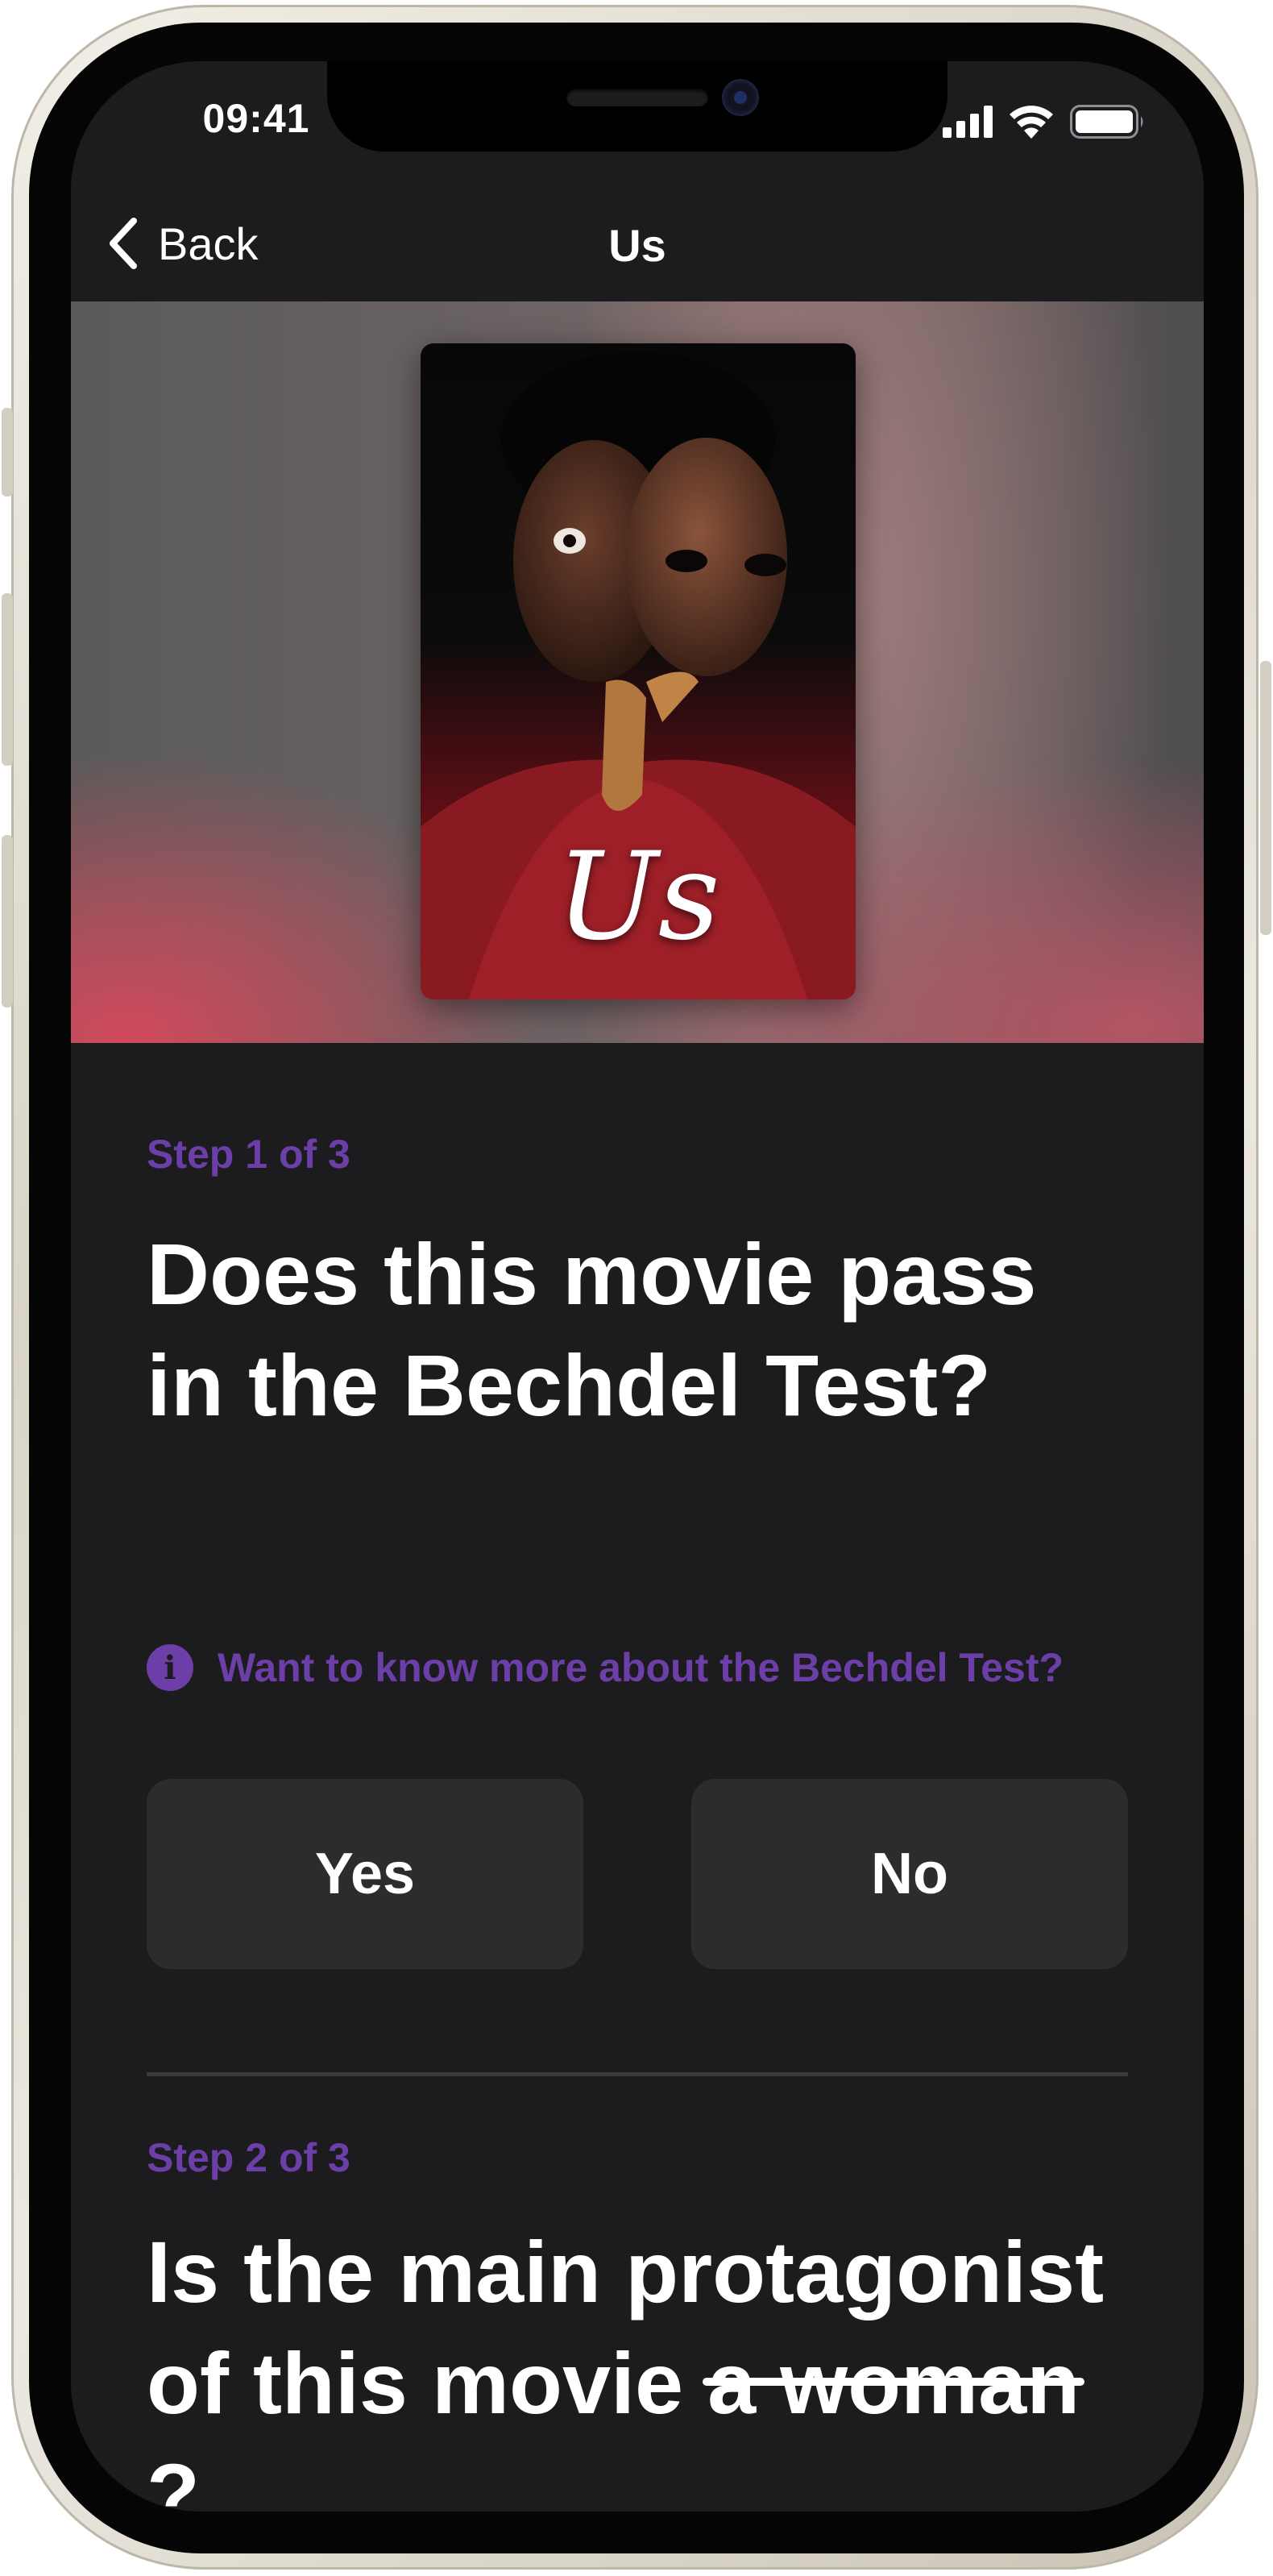 This screenshot has height=2576, width=1273. Describe the element at coordinates (637, 97) in the screenshot. I see `earpiece-speaker` at that location.